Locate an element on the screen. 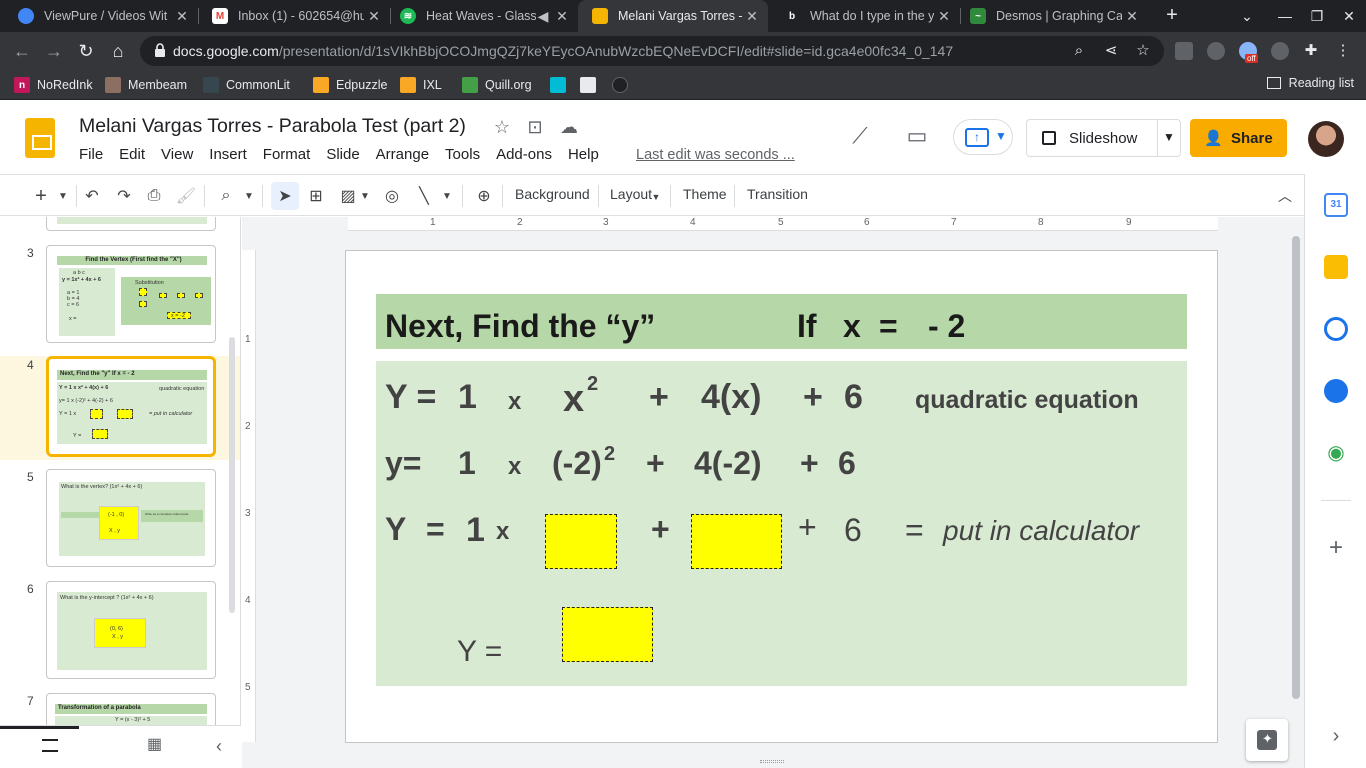 The height and width of the screenshot is (768, 1366). cloud-status-icon: ☁ is located at coordinates (569, 127).